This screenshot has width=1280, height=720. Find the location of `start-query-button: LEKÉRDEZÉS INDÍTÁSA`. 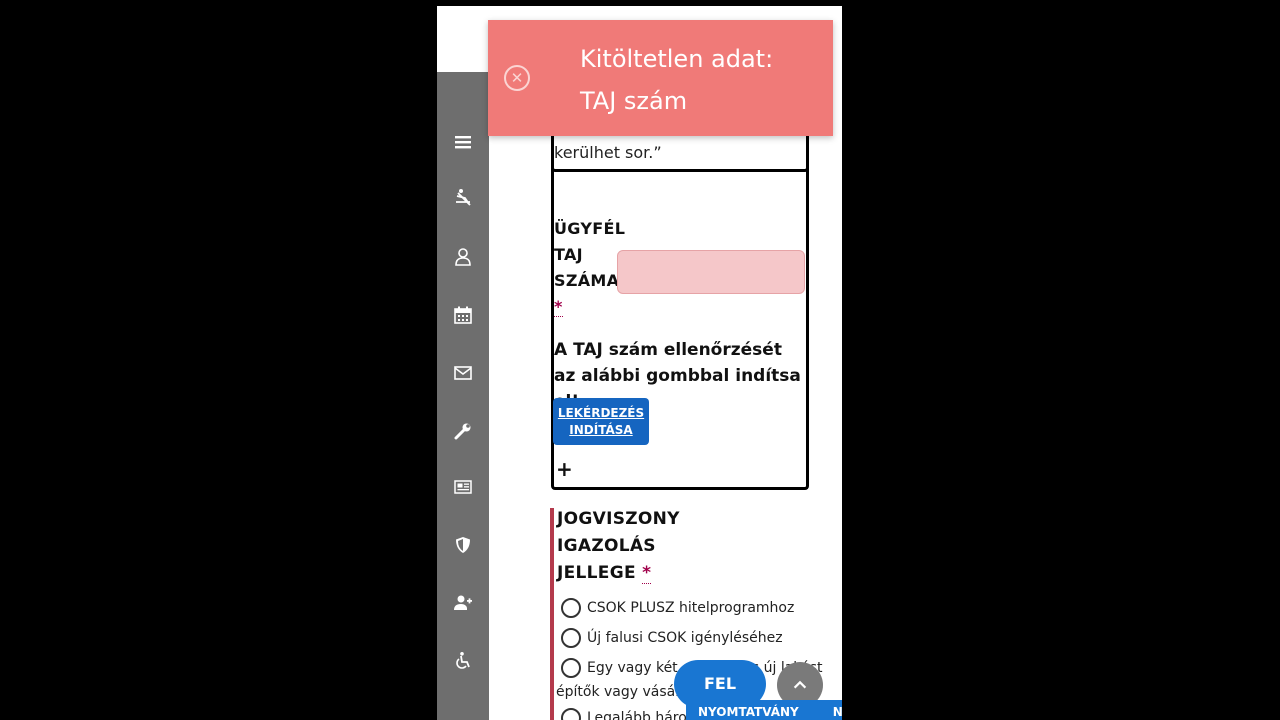

start-query-button: LEKÉRDEZÉS INDÍTÁSA is located at coordinates (601, 421).